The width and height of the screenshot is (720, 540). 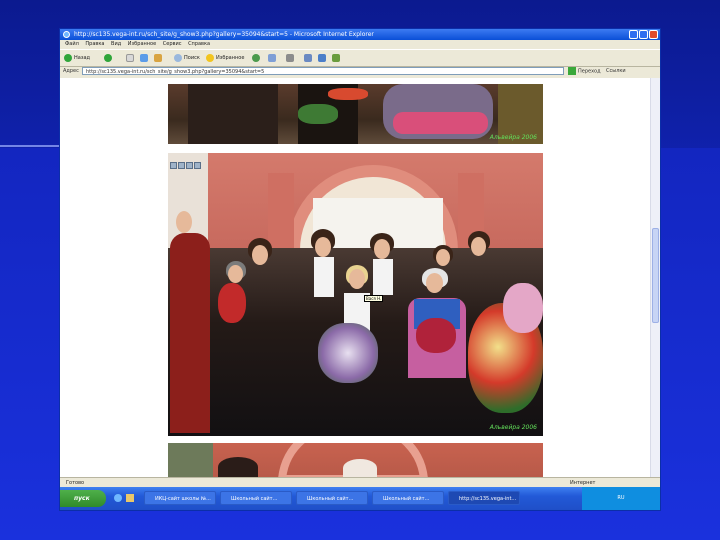 What do you see at coordinates (142, 44) in the screenshot?
I see `menu-favorites: Избранное` at bounding box center [142, 44].